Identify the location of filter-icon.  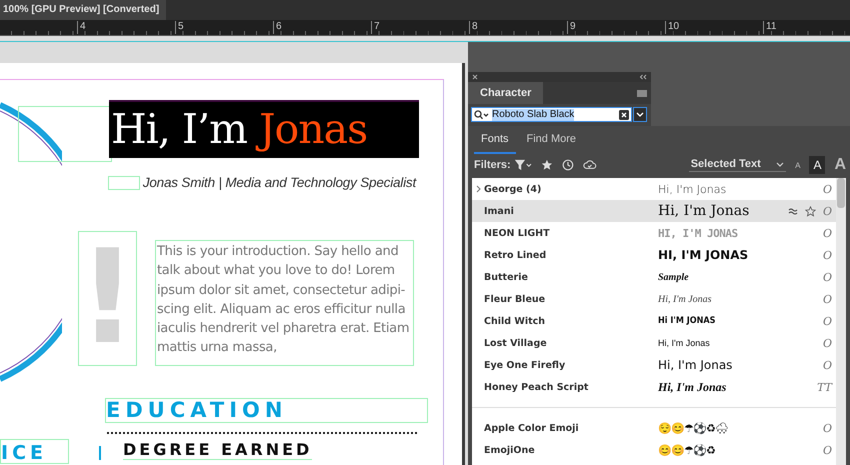
(523, 165).